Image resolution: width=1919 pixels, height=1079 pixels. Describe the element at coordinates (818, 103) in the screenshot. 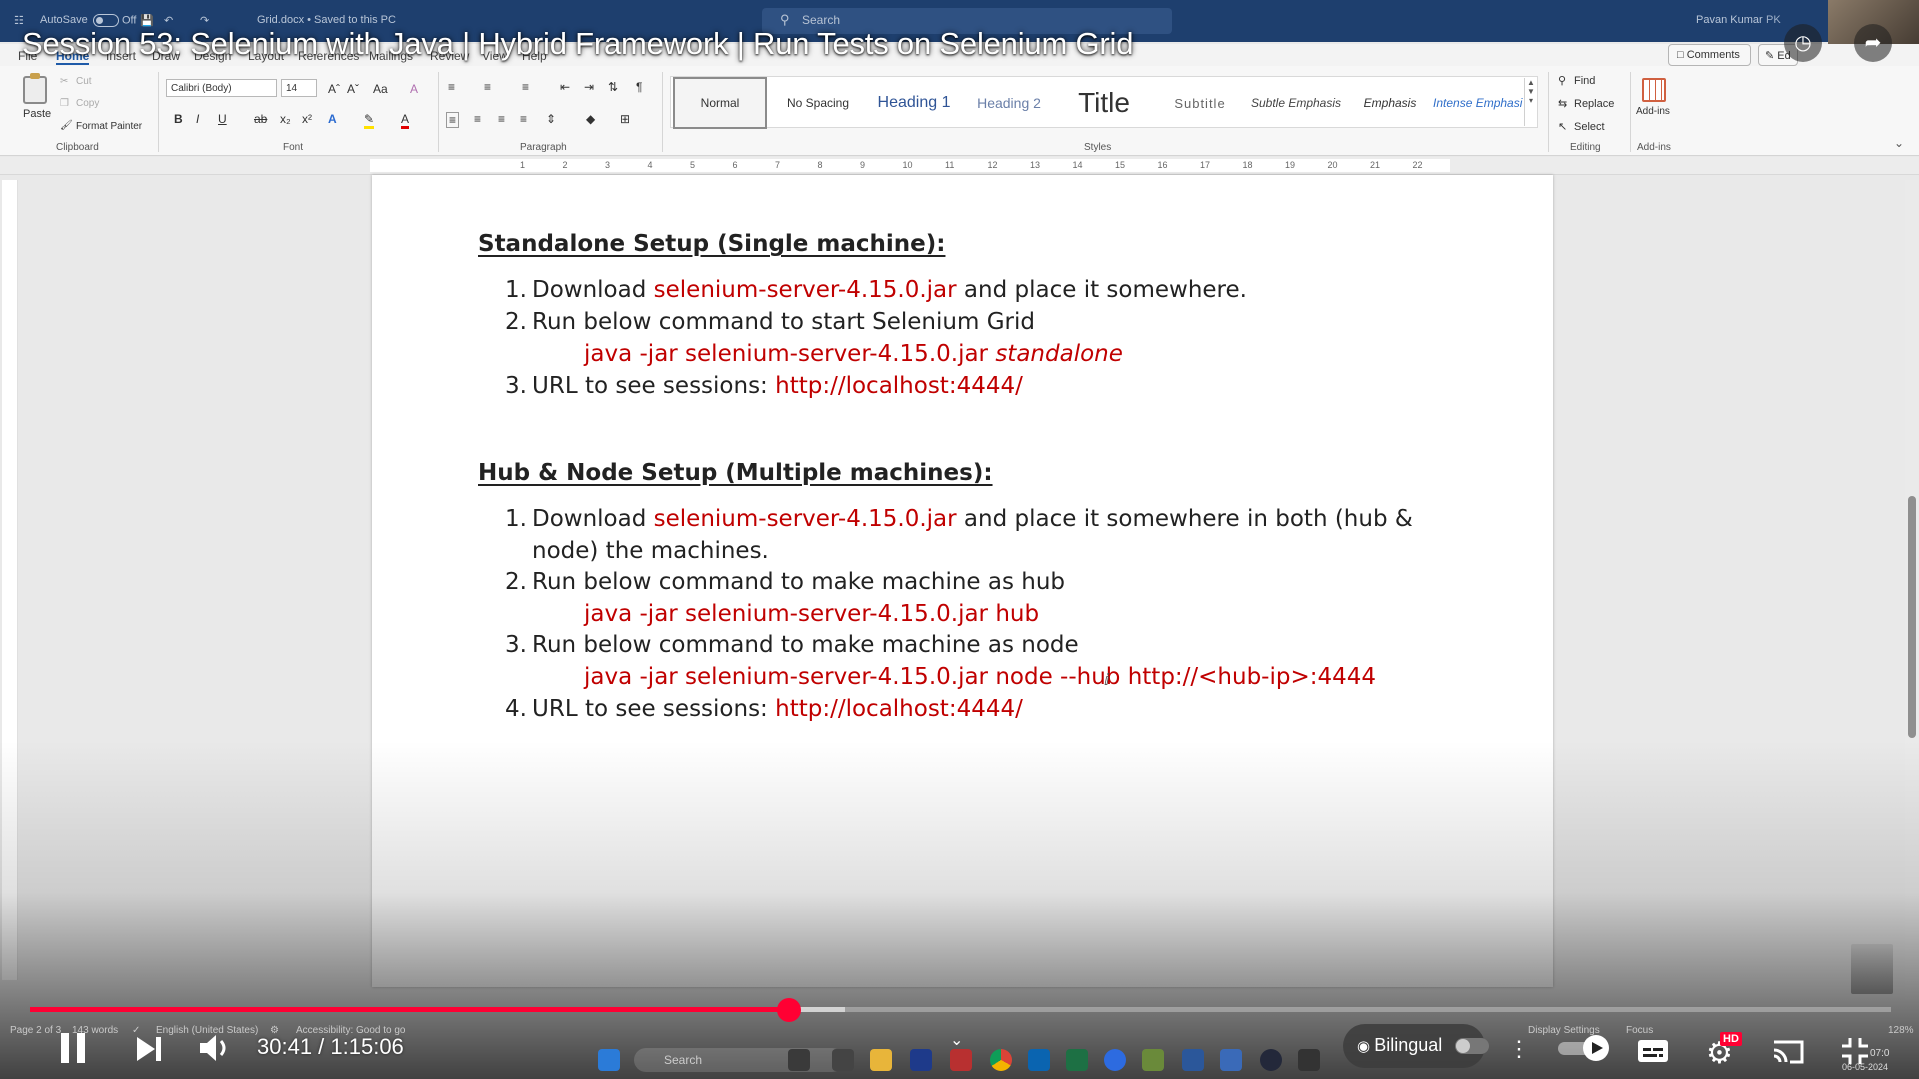

I see `style-no-spacing: No Spacing` at that location.